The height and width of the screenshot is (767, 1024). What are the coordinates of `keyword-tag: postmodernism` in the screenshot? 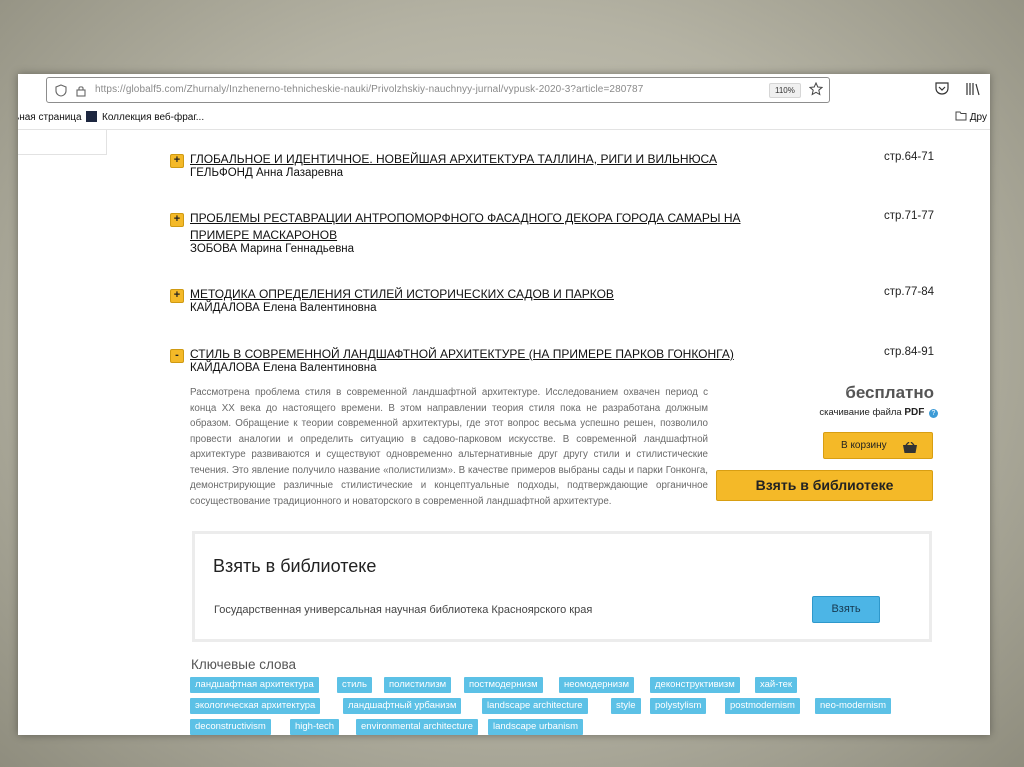 It's located at (762, 706).